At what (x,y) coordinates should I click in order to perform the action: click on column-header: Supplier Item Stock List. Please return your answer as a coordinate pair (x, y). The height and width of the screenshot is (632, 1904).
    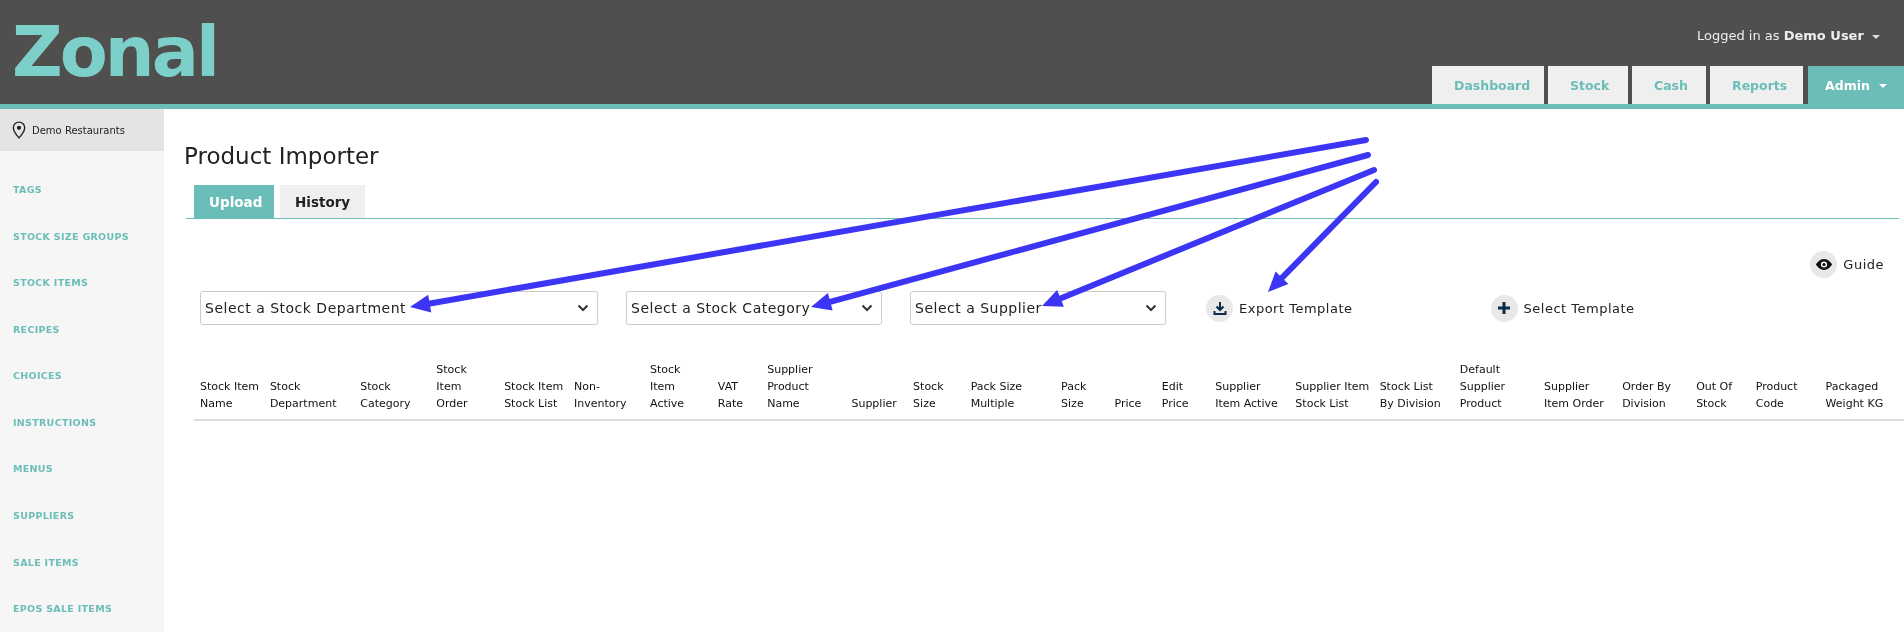
    Looking at the image, I should click on (1331, 390).